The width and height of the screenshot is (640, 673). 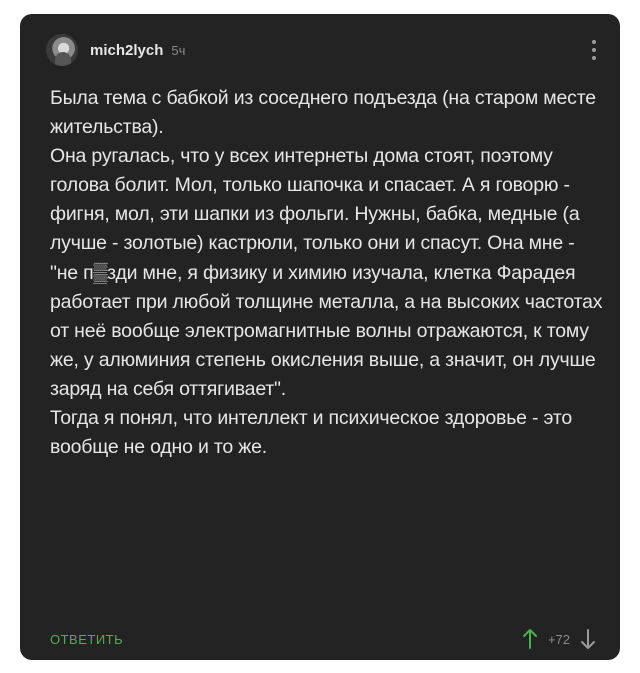 What do you see at coordinates (126, 50) in the screenshot?
I see `username: mich2lych` at bounding box center [126, 50].